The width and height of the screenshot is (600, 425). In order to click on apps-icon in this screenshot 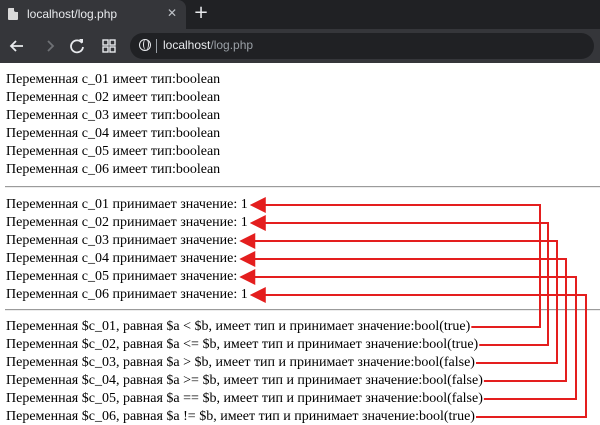, I will do `click(109, 46)`.